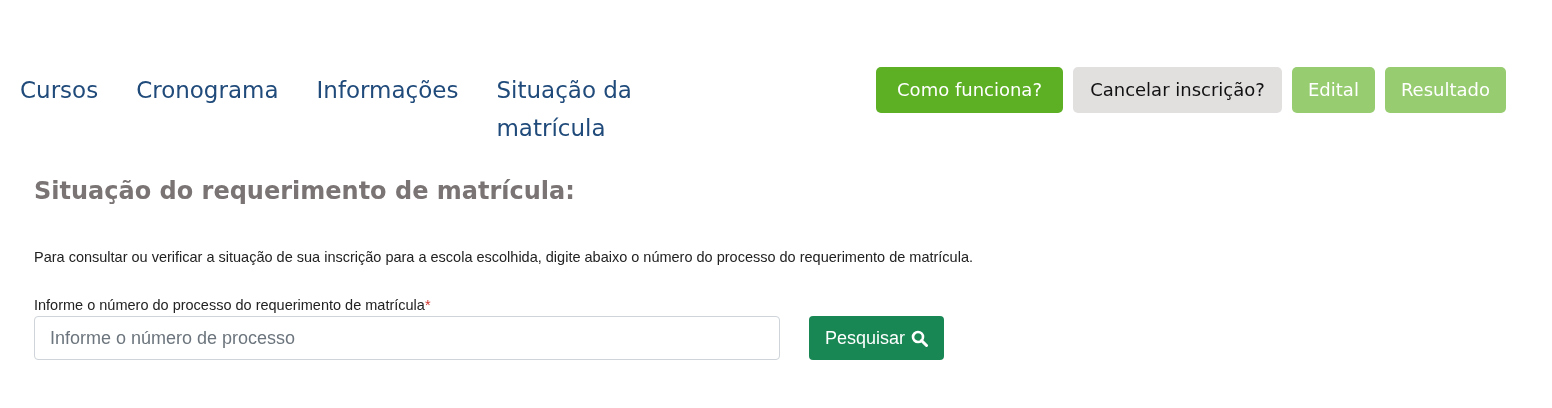 The width and height of the screenshot is (1552, 408). I want to click on intro-text: Para consultar ou verificar a situação de sua inscrição para a escola escolhida, digite abaixo o número do processo do requerimento de matrícula., so click(504, 257).